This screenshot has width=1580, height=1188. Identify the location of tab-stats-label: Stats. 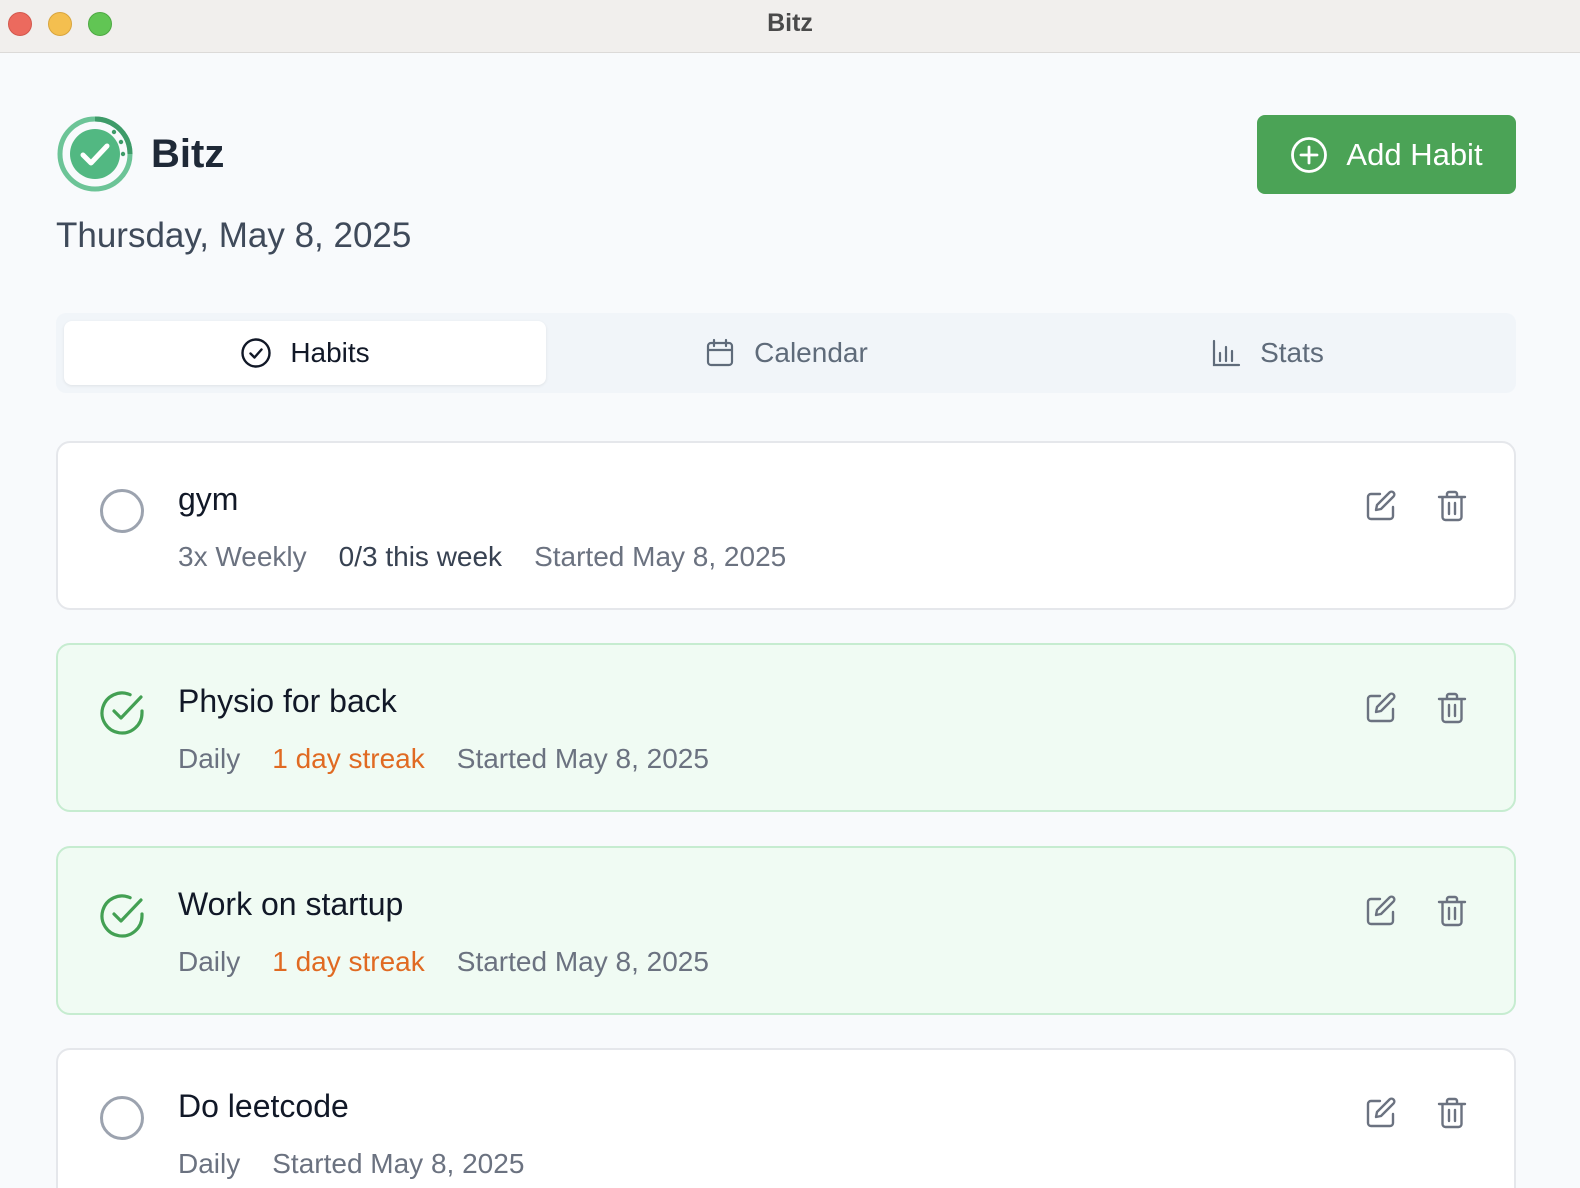
(1292, 352).